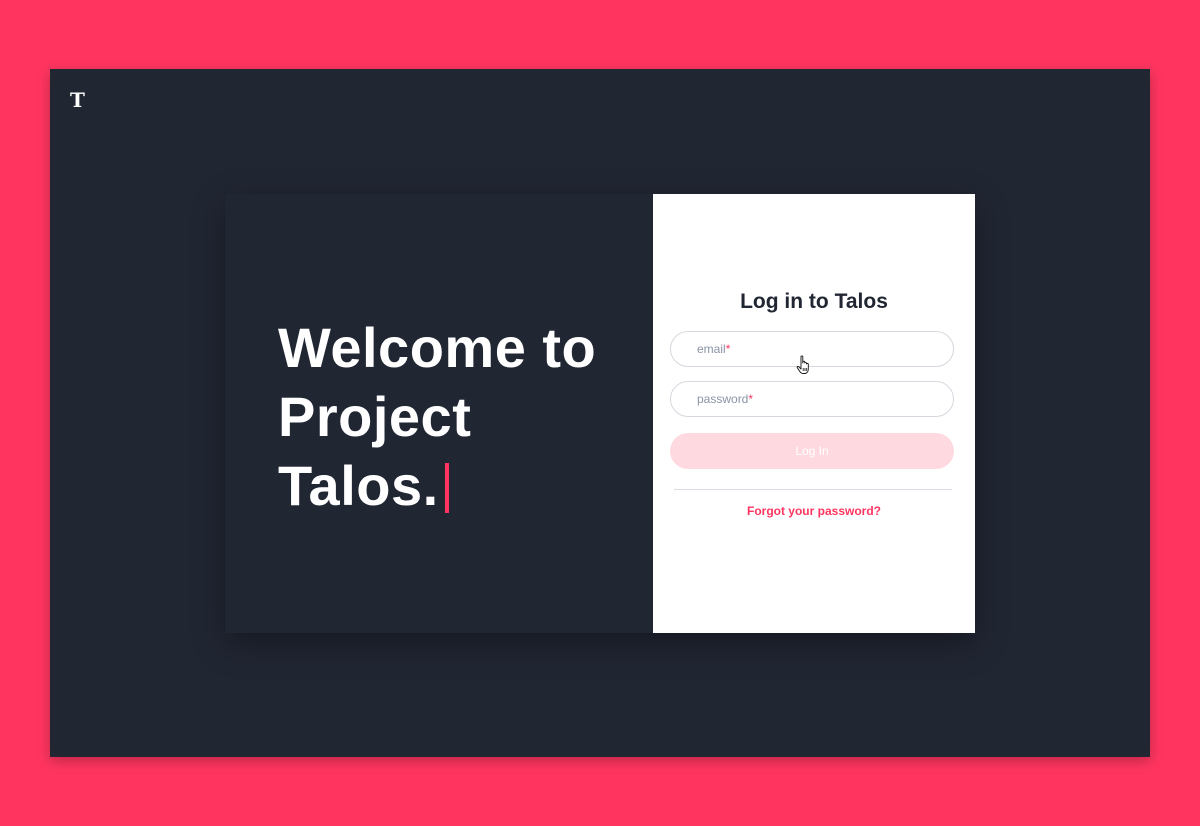  Describe the element at coordinates (812, 399) in the screenshot. I see `password-field: password*` at that location.